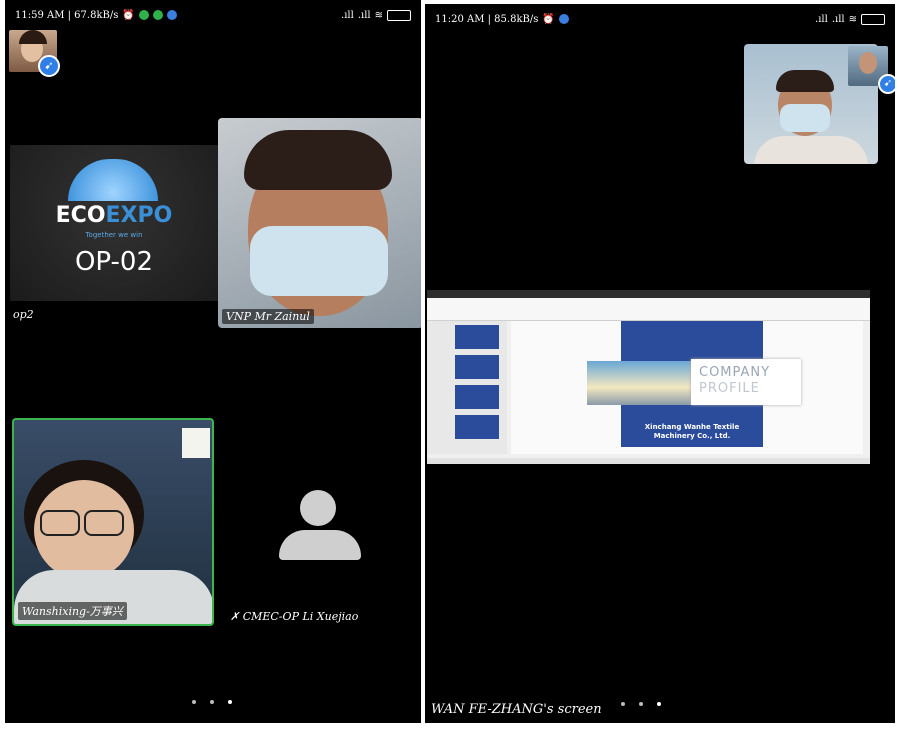  Describe the element at coordinates (487, 19) in the screenshot. I see `status-time: 11:20 AM | 85.8kB/s` at that location.